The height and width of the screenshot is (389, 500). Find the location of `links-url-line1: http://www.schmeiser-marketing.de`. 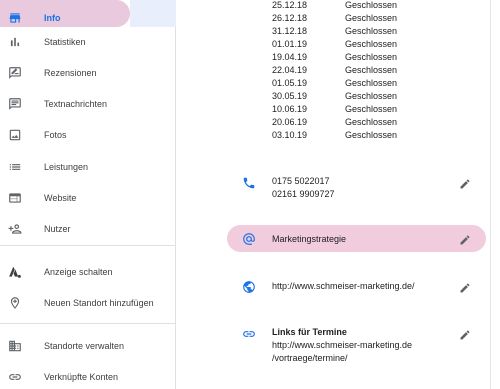

links-url-line1: http://www.schmeiser-marketing.de is located at coordinates (342, 345).